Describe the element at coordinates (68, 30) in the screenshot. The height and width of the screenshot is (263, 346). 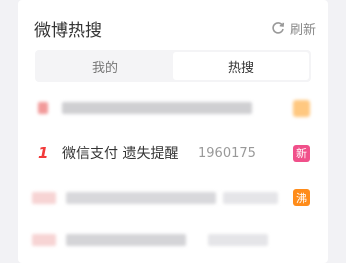
I see `panel-title: 微博热搜` at that location.